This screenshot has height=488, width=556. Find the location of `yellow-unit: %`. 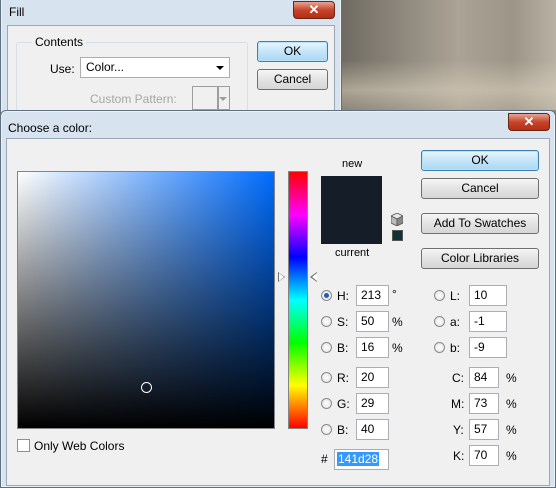

yellow-unit: % is located at coordinates (511, 430).